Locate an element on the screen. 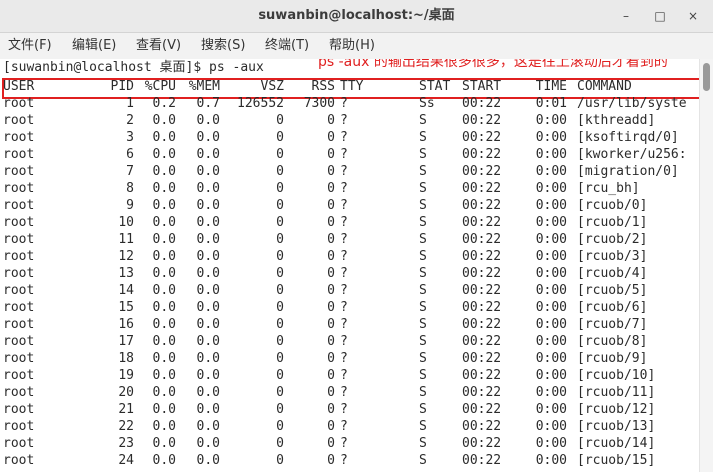 The height and width of the screenshot is (472, 713). menu-terminal: 终端(T) is located at coordinates (287, 46).